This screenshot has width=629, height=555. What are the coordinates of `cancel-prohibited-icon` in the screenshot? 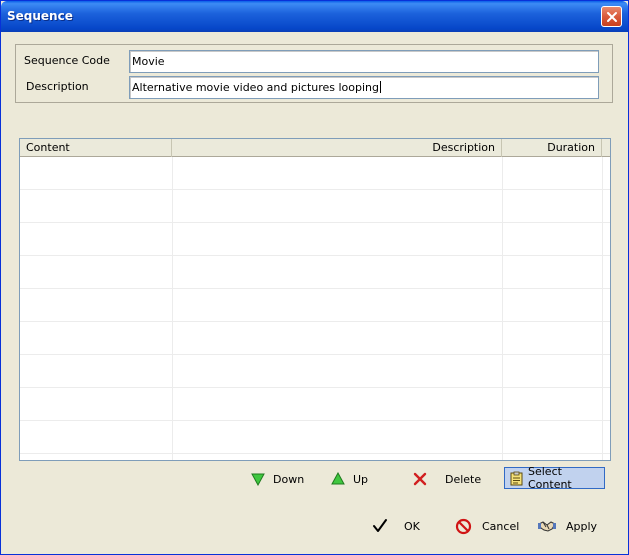 It's located at (463, 526).